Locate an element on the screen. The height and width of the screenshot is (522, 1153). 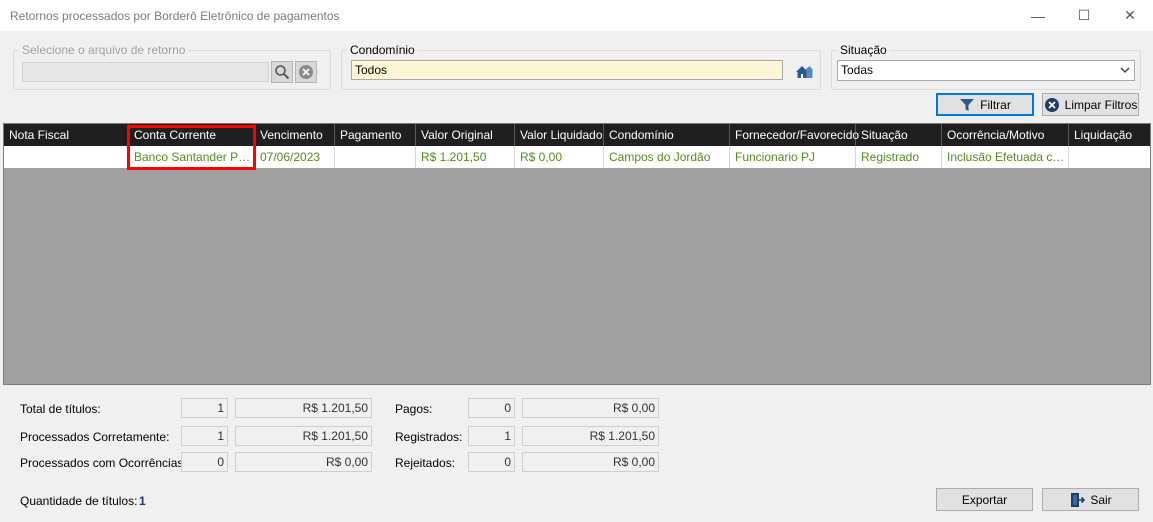
col-pagamento: Pagamento is located at coordinates (375, 135).